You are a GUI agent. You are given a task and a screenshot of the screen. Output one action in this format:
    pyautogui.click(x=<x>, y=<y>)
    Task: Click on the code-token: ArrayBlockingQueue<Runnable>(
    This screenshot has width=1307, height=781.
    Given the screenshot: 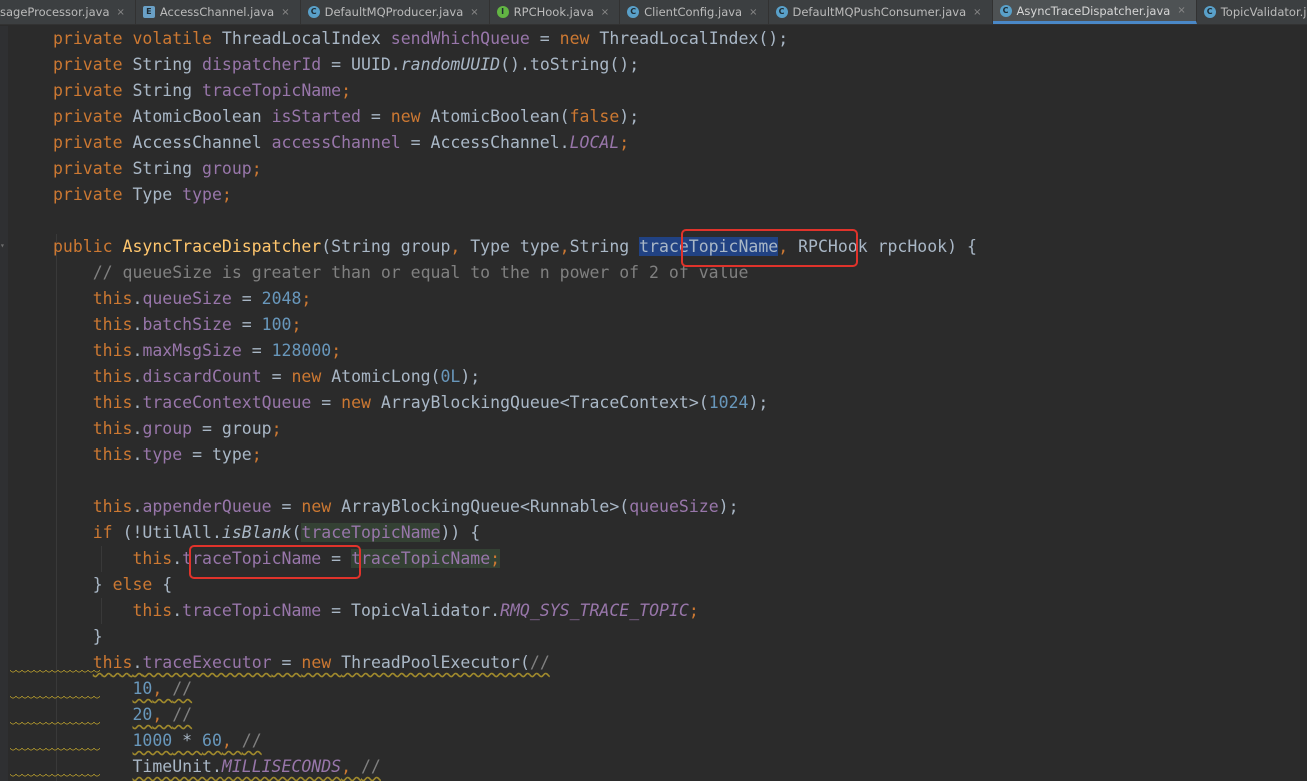 What is the action you would take?
    pyautogui.click(x=485, y=506)
    